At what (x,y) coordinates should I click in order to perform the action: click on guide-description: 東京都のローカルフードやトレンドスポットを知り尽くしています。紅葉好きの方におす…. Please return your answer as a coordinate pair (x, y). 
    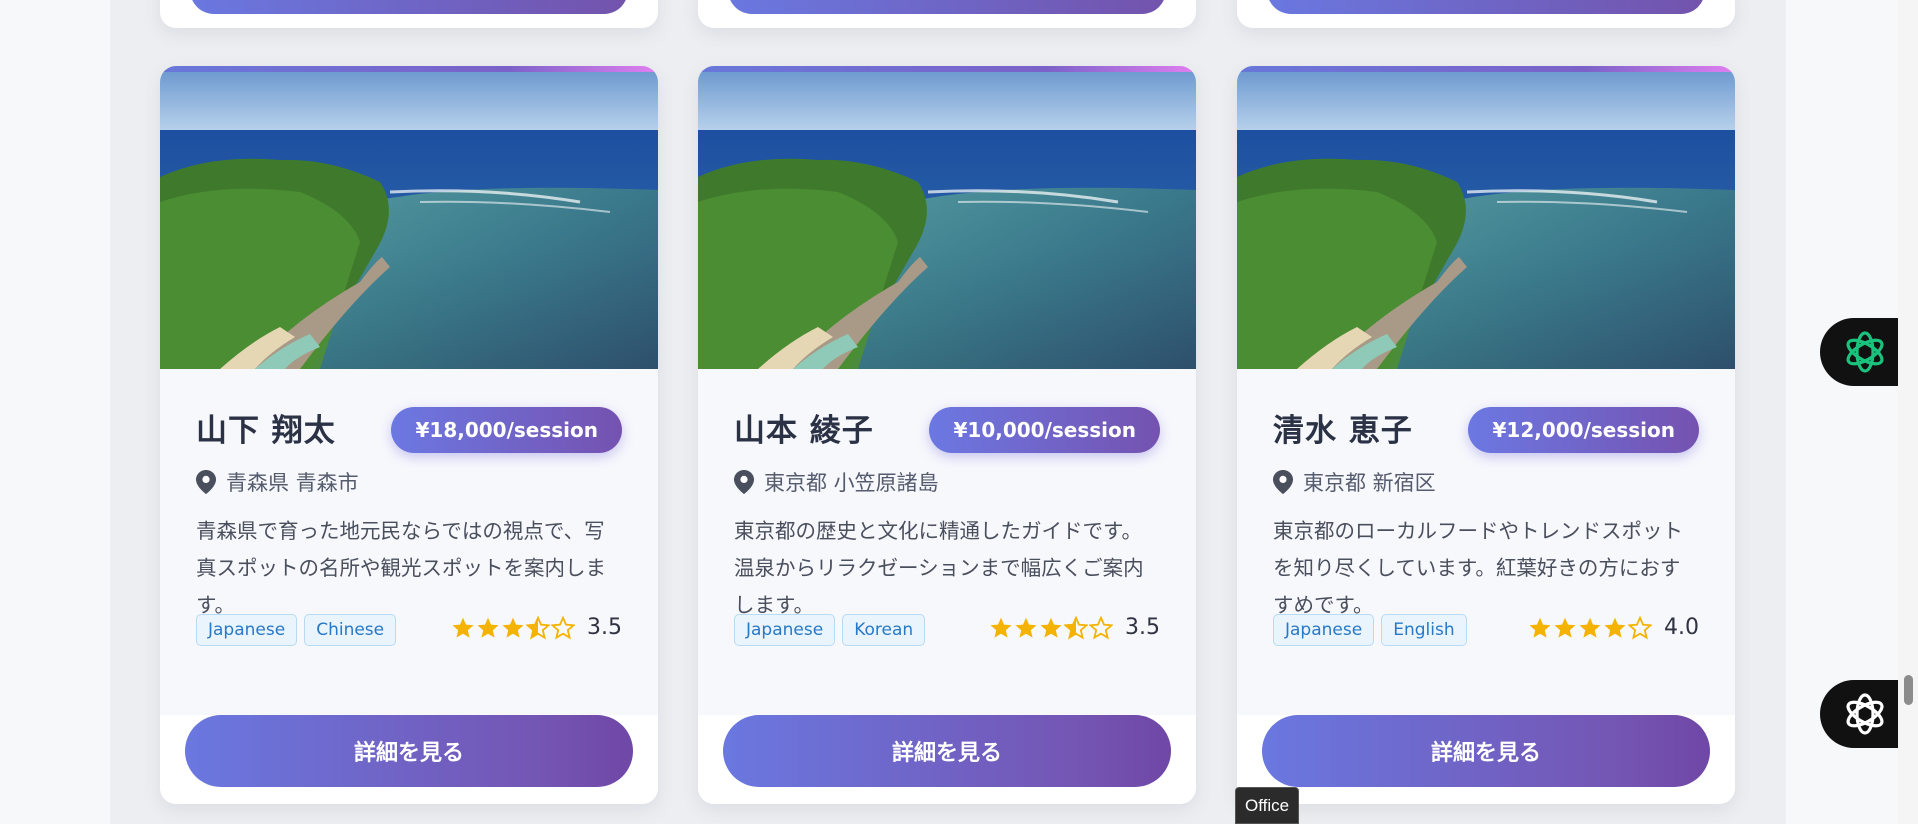
    Looking at the image, I should click on (1478, 568).